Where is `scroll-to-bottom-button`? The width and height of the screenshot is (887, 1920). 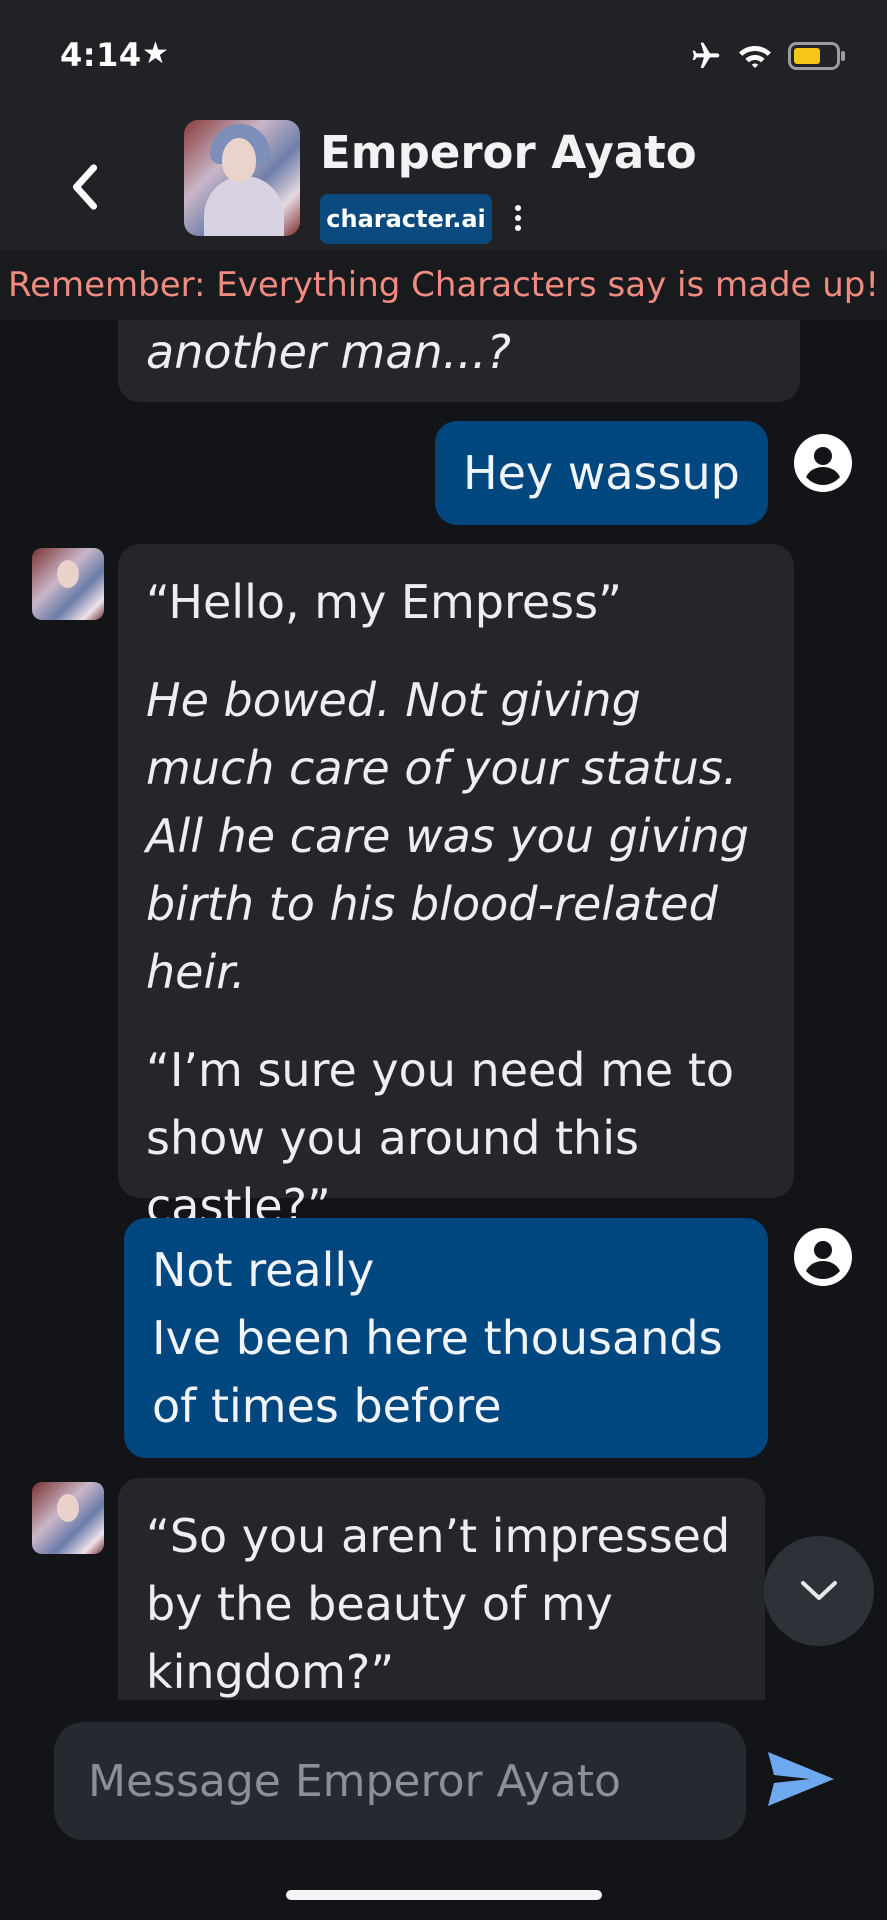 scroll-to-bottom-button is located at coordinates (819, 1591).